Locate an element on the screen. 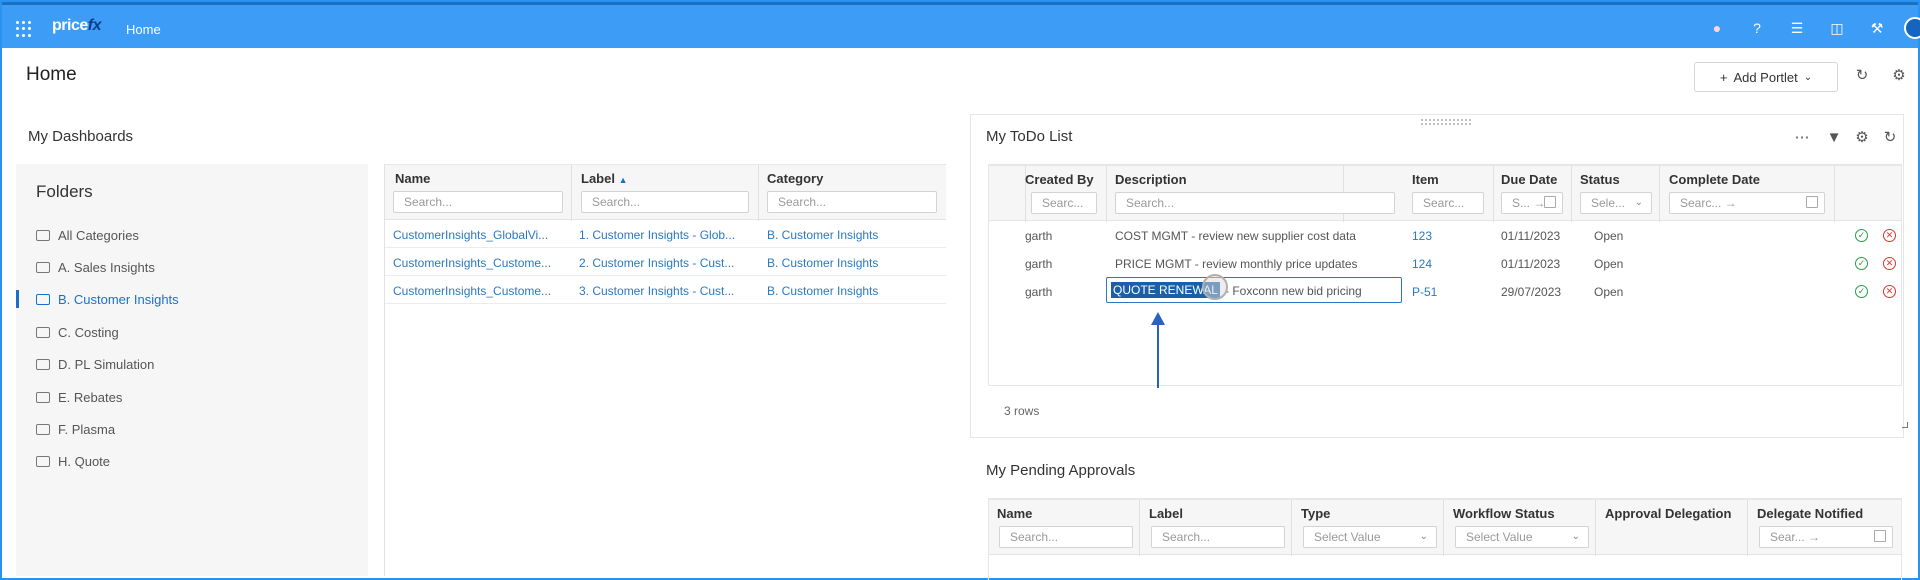 Image resolution: width=1920 pixels, height=580 pixels. type-select: Select Value ⌄ is located at coordinates (1370, 537).